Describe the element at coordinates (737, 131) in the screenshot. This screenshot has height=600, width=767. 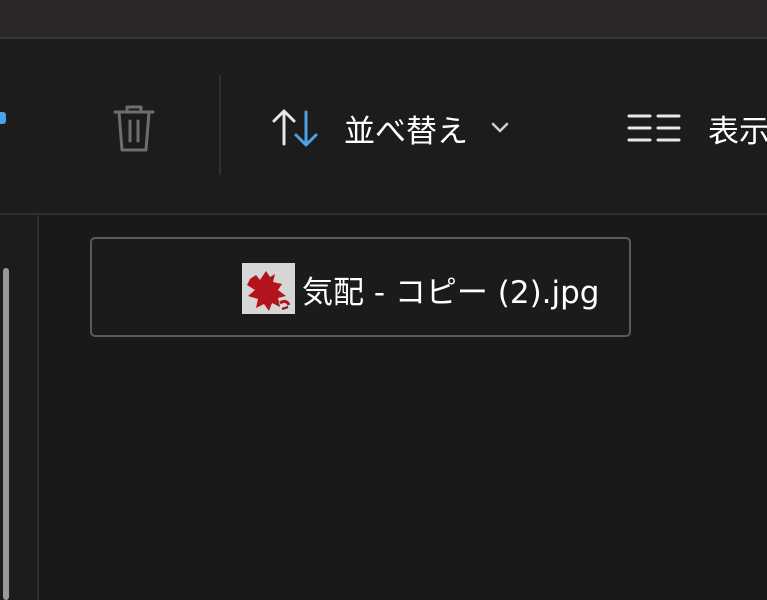
I see `view-label: 表示` at that location.